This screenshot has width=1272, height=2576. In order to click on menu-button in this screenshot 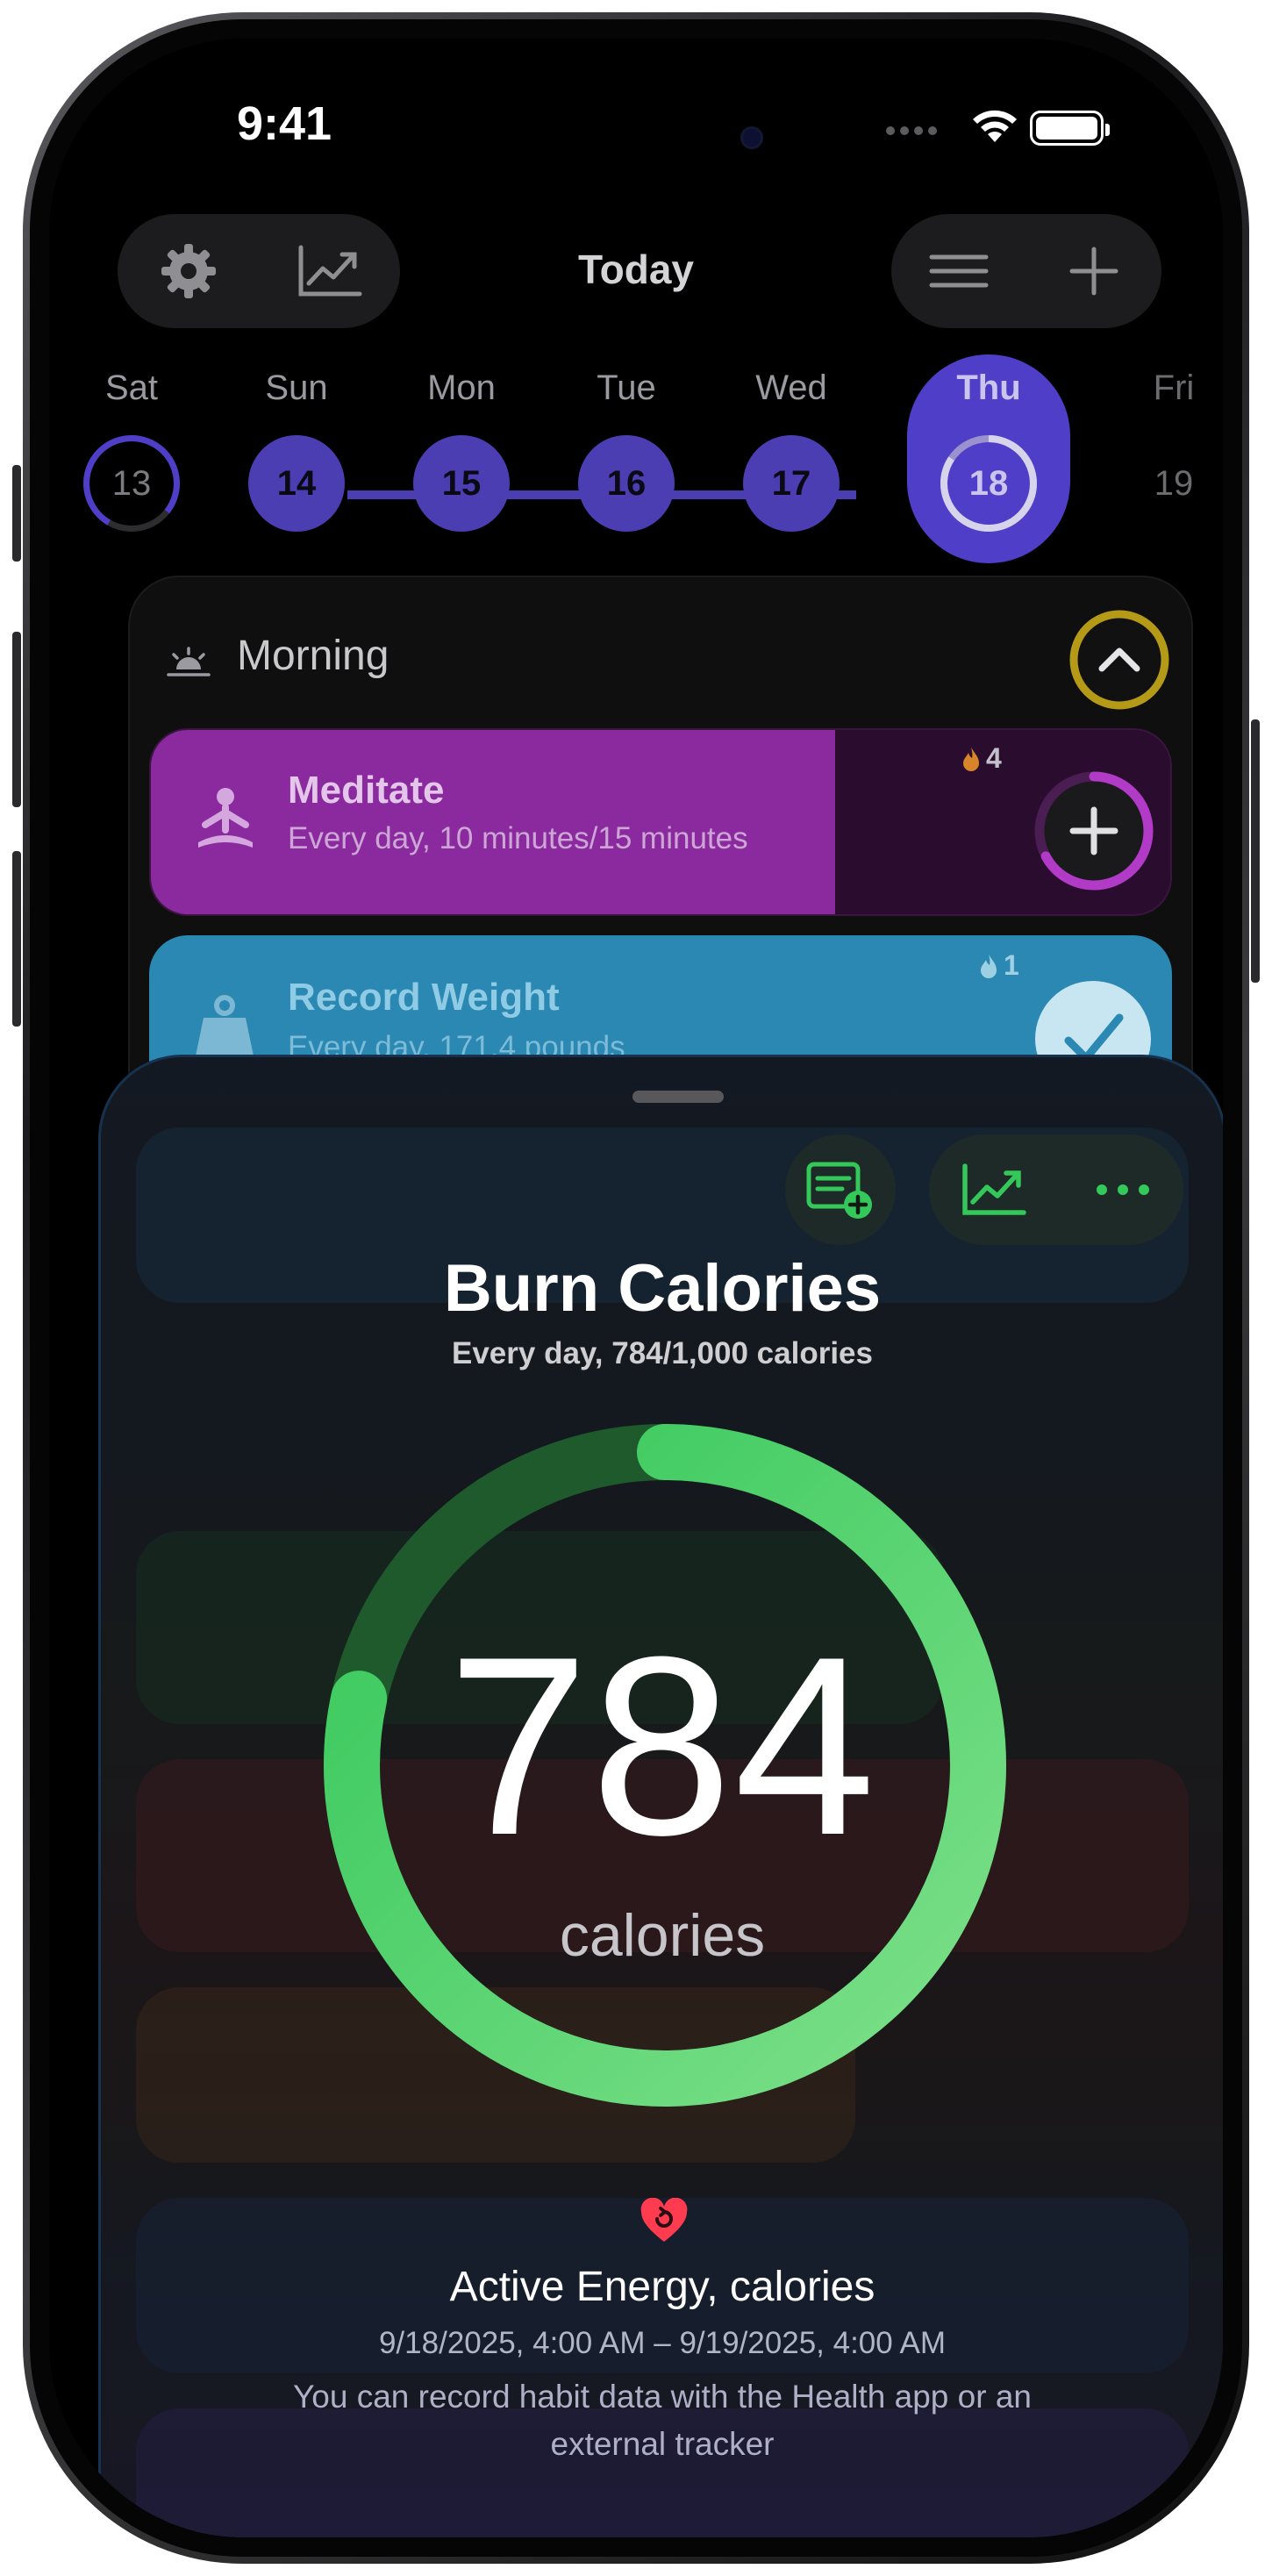, I will do `click(958, 271)`.